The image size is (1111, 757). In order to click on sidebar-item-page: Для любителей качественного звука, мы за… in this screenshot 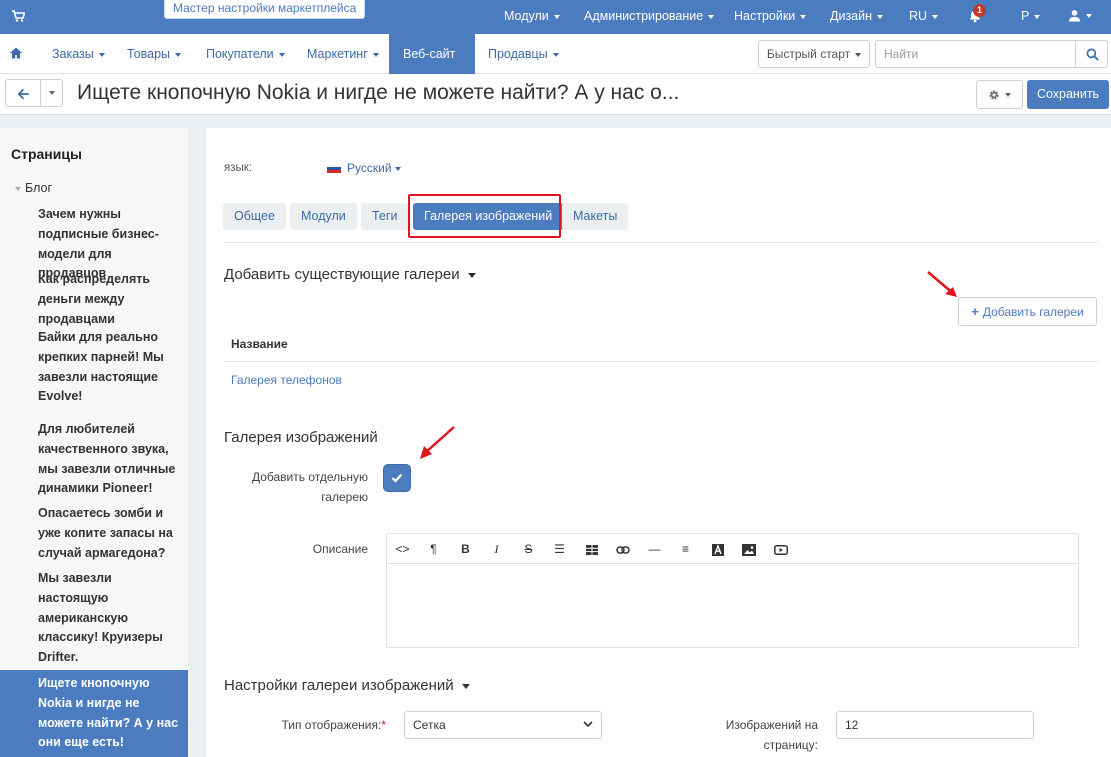, I will do `click(110, 459)`.